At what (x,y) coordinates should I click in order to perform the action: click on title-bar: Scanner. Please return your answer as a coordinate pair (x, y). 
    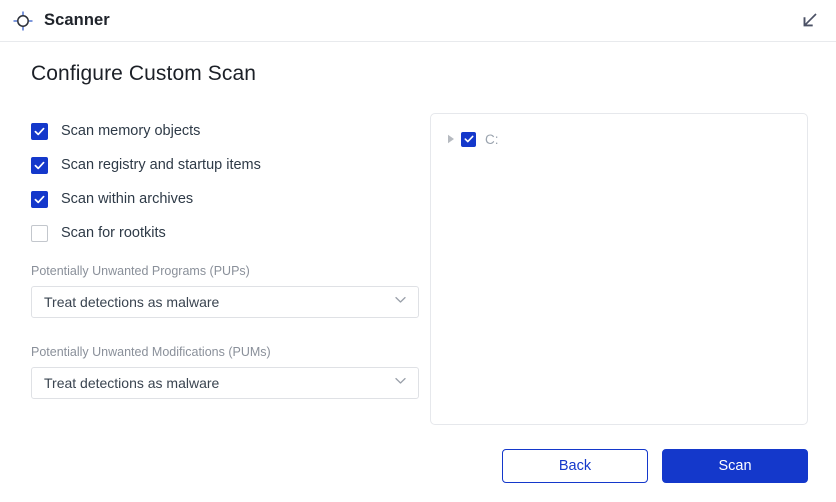
    Looking at the image, I should click on (418, 21).